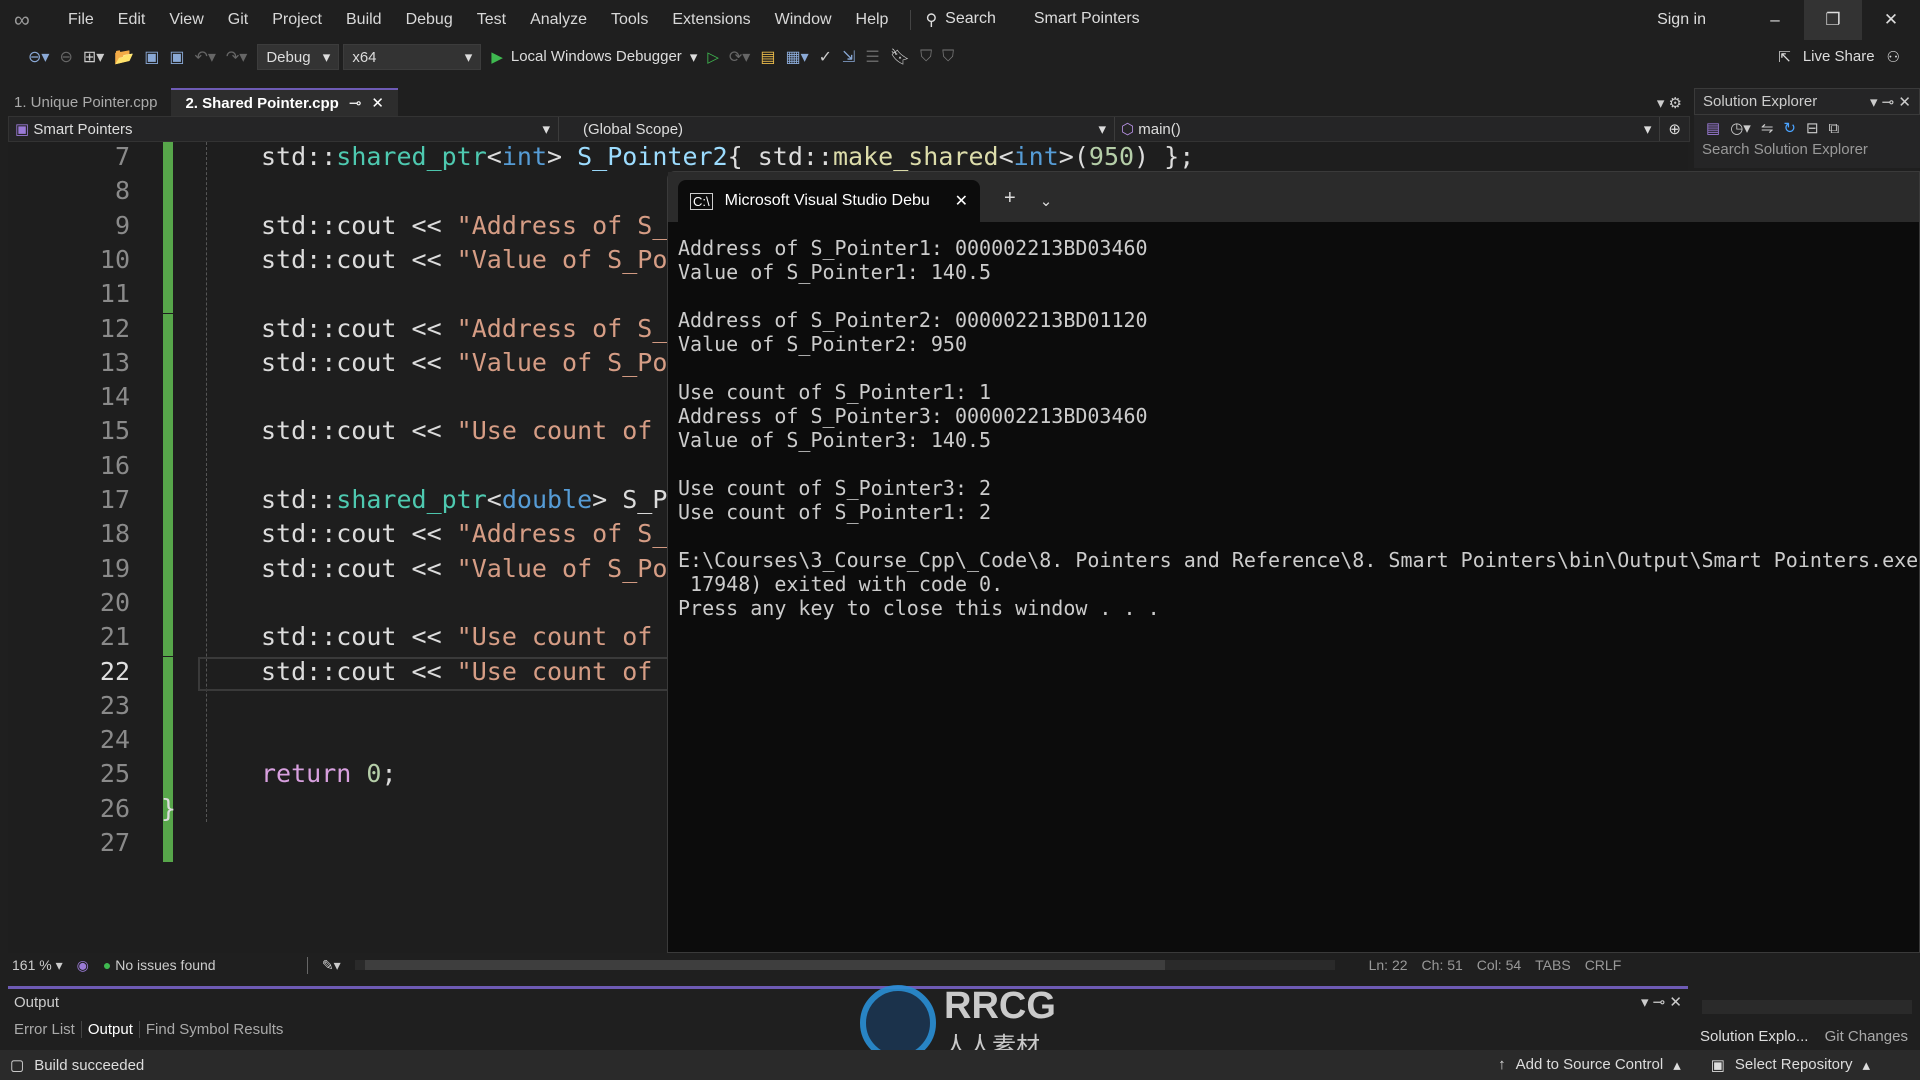 This screenshot has width=1920, height=1080. I want to click on scope-dropdown: (Global Scope) ▾, so click(837, 129).